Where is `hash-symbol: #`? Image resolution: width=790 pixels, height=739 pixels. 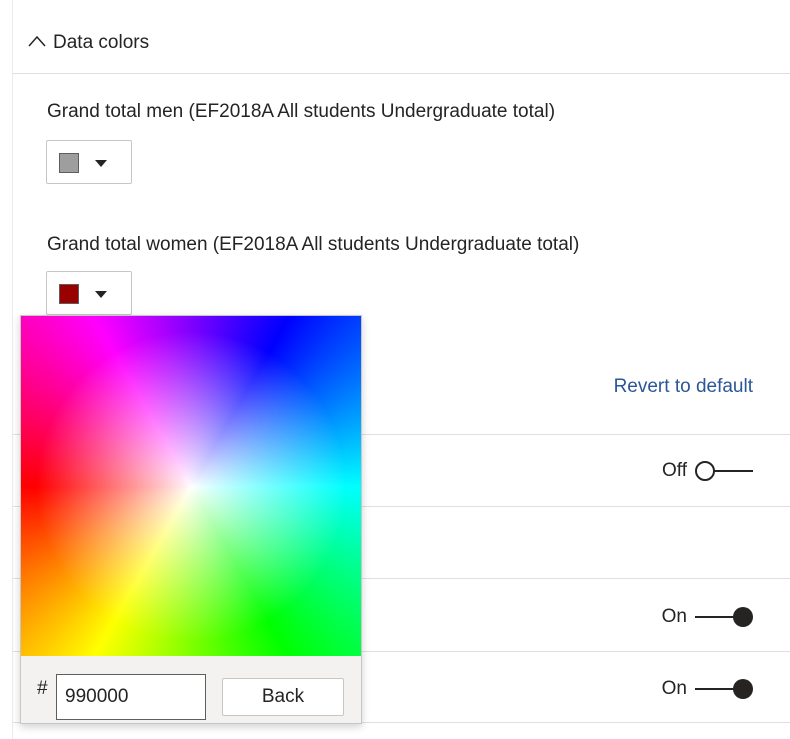 hash-symbol: # is located at coordinates (42, 688).